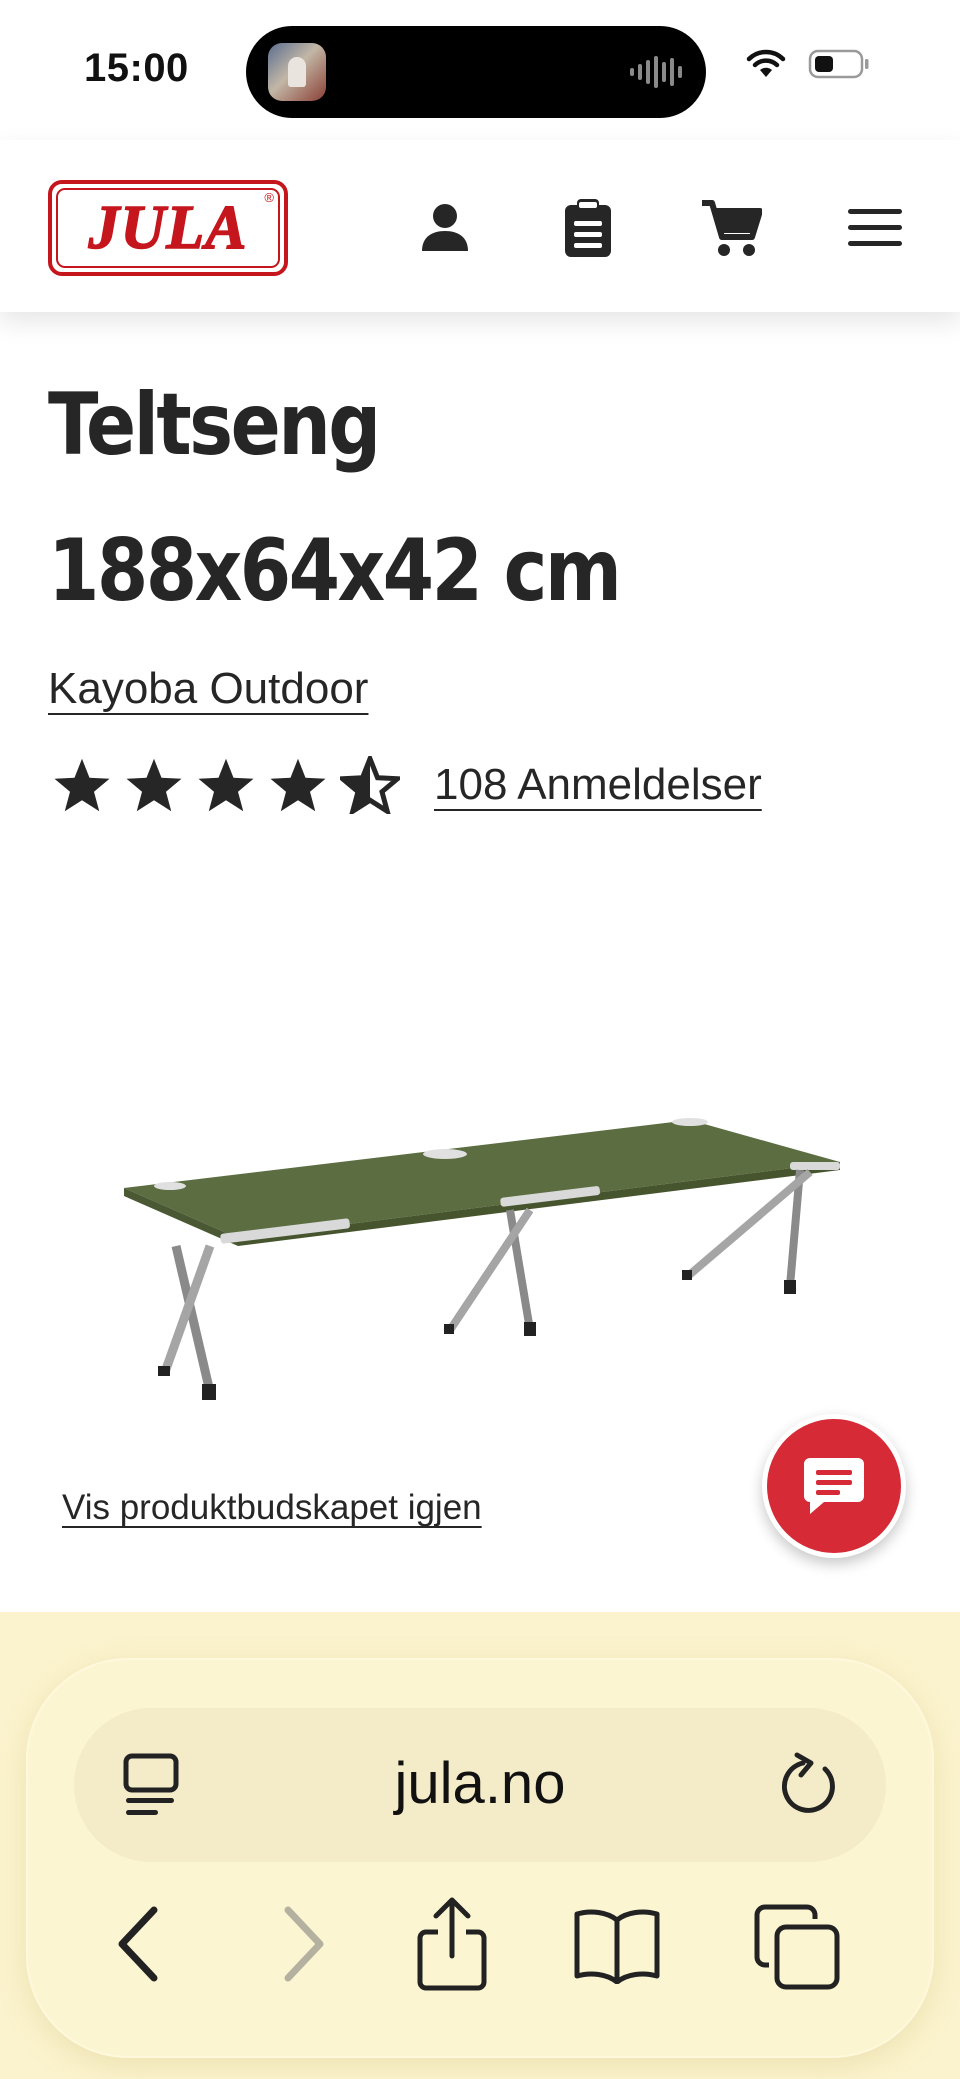  What do you see at coordinates (335, 498) in the screenshot?
I see `product-title: Teltseng 188x64x42 cm` at bounding box center [335, 498].